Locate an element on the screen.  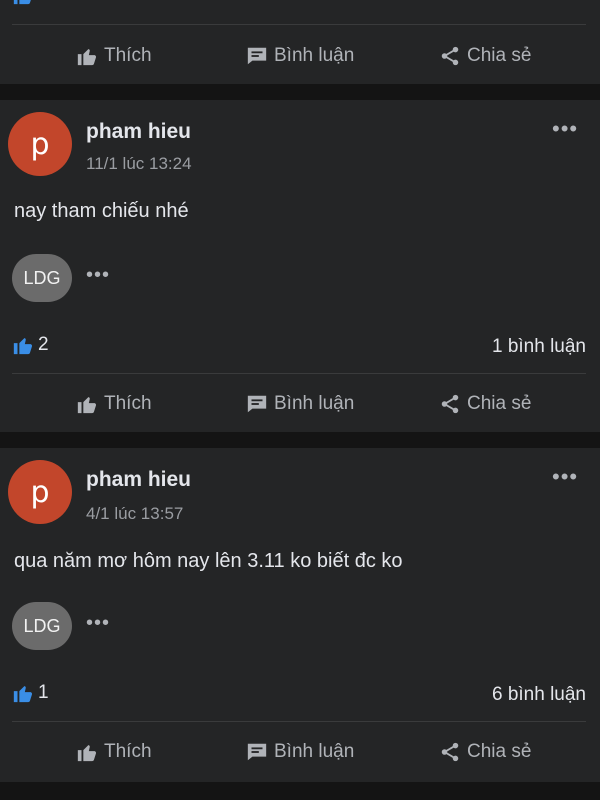
post-content: nay tham chiếu nhé is located at coordinates (101, 211).